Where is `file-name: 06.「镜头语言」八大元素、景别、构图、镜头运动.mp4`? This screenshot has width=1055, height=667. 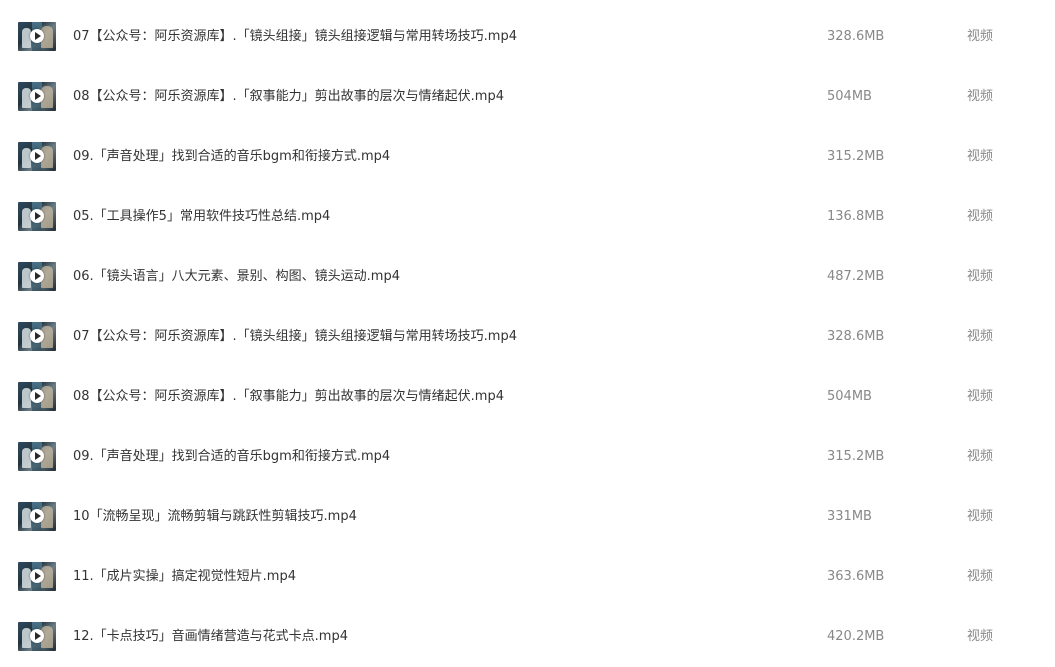 file-name: 06.「镜头语言」八大元素、景别、构图、镜头运动.mp4 is located at coordinates (236, 277).